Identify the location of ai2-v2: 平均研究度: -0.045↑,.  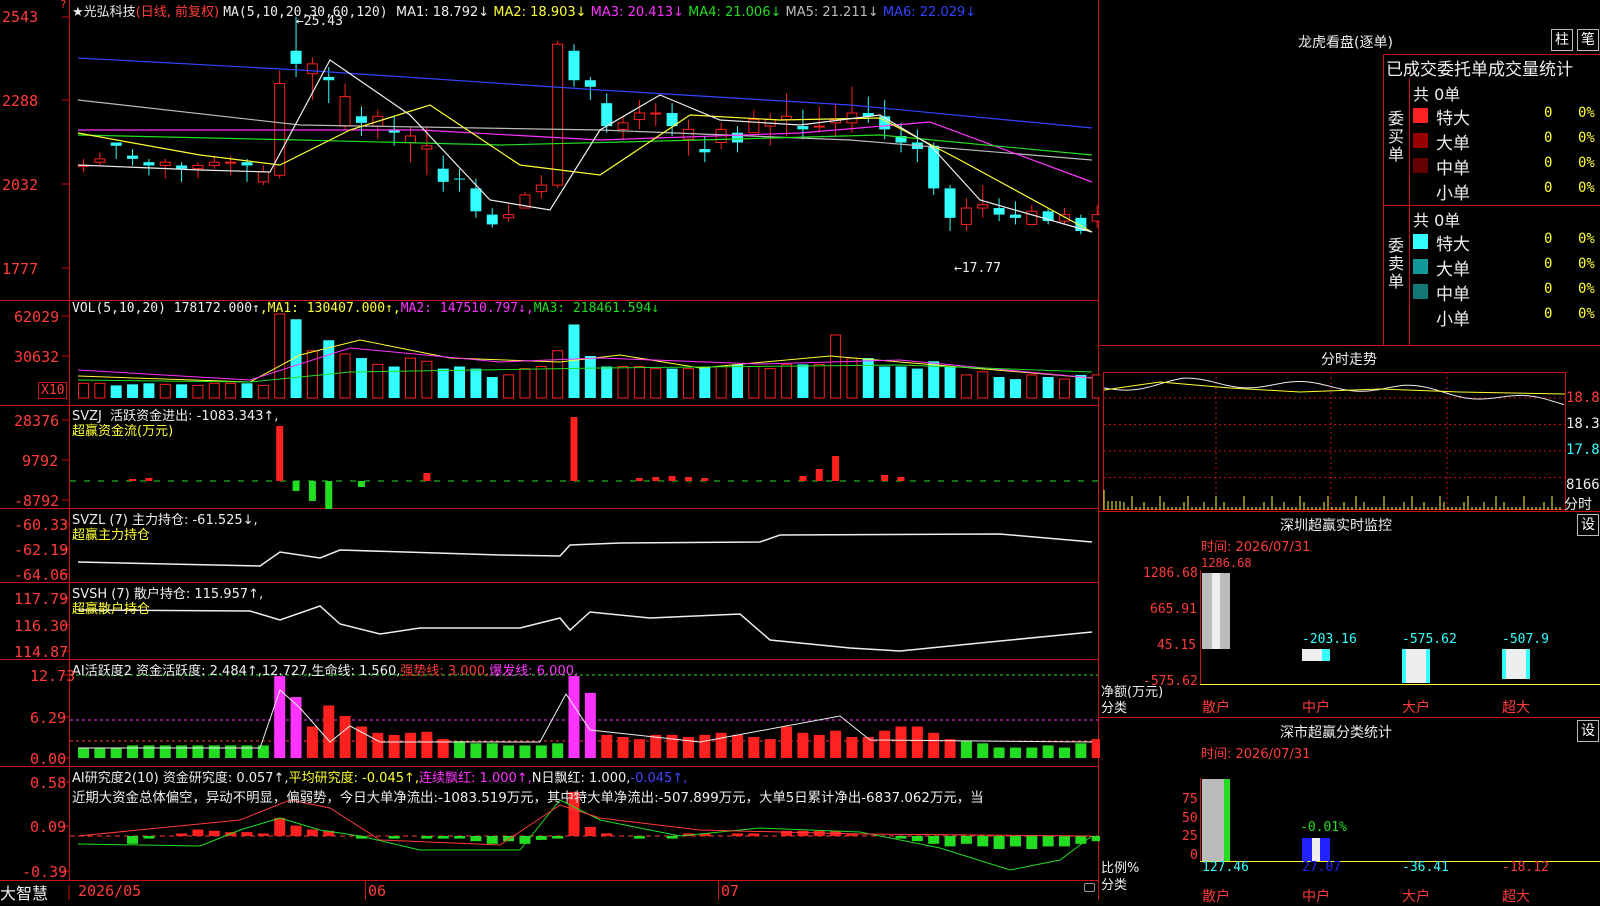
(354, 778).